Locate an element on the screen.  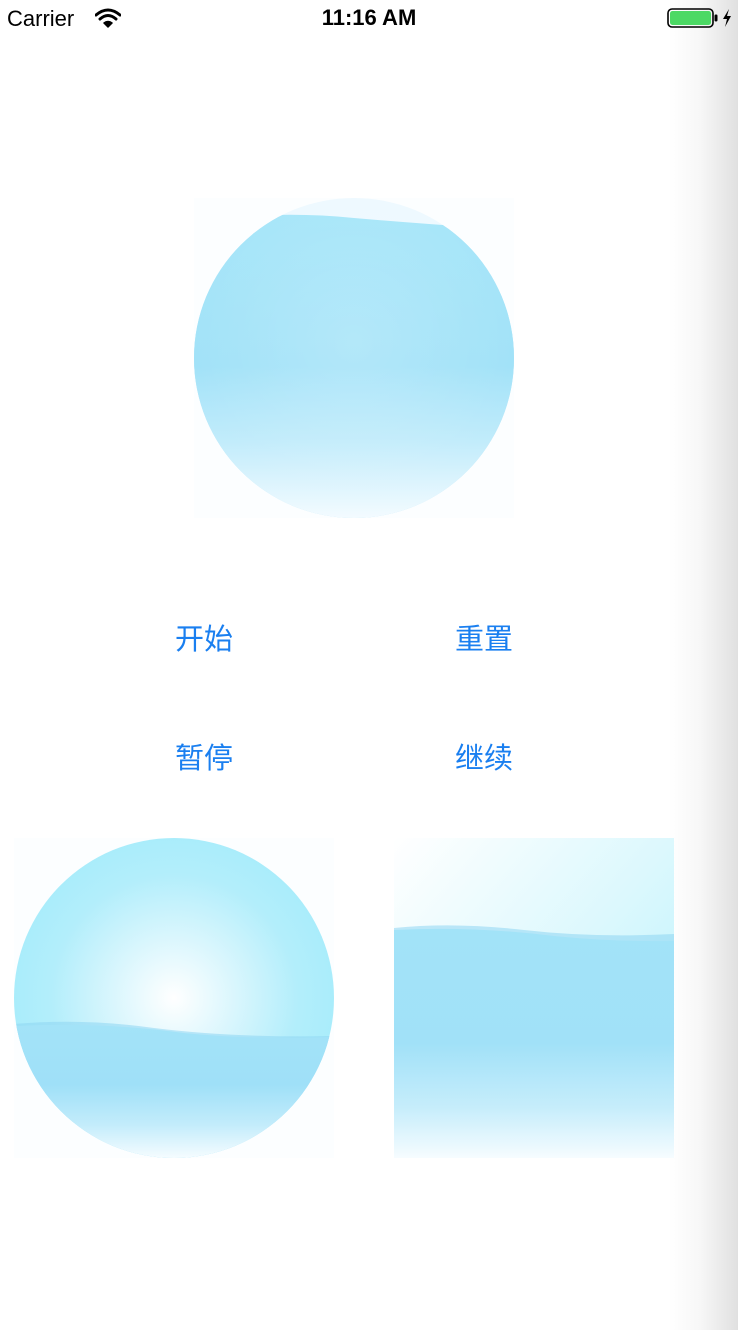
charging-icon is located at coordinates (727, 18).